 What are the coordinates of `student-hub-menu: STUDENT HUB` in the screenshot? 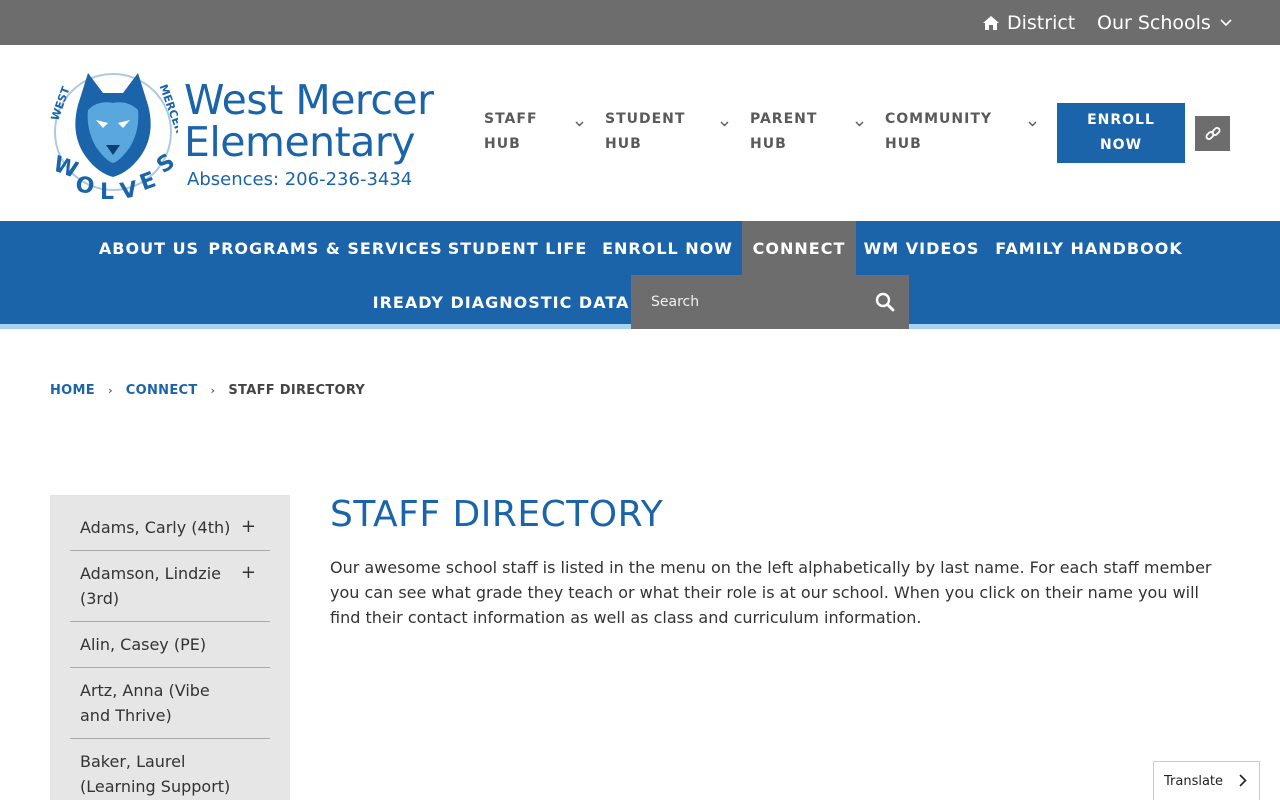 It's located at (667, 132).